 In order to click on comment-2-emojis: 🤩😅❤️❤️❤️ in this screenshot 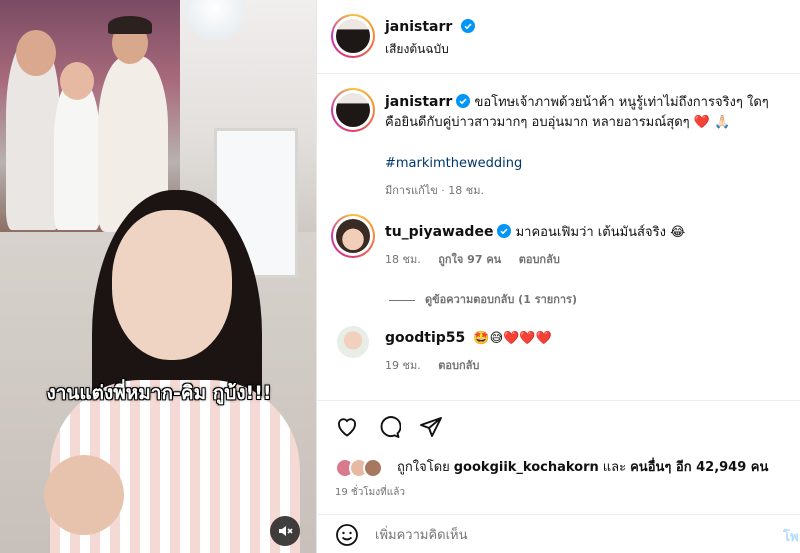, I will do `click(512, 338)`.